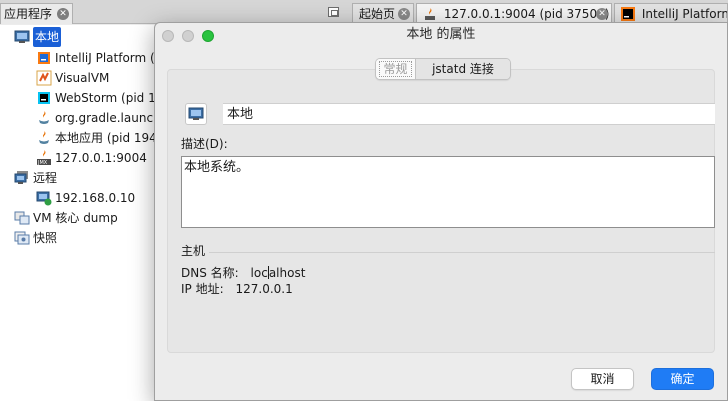  What do you see at coordinates (82, 78) in the screenshot?
I see `tree-item-label: VisualVM` at bounding box center [82, 78].